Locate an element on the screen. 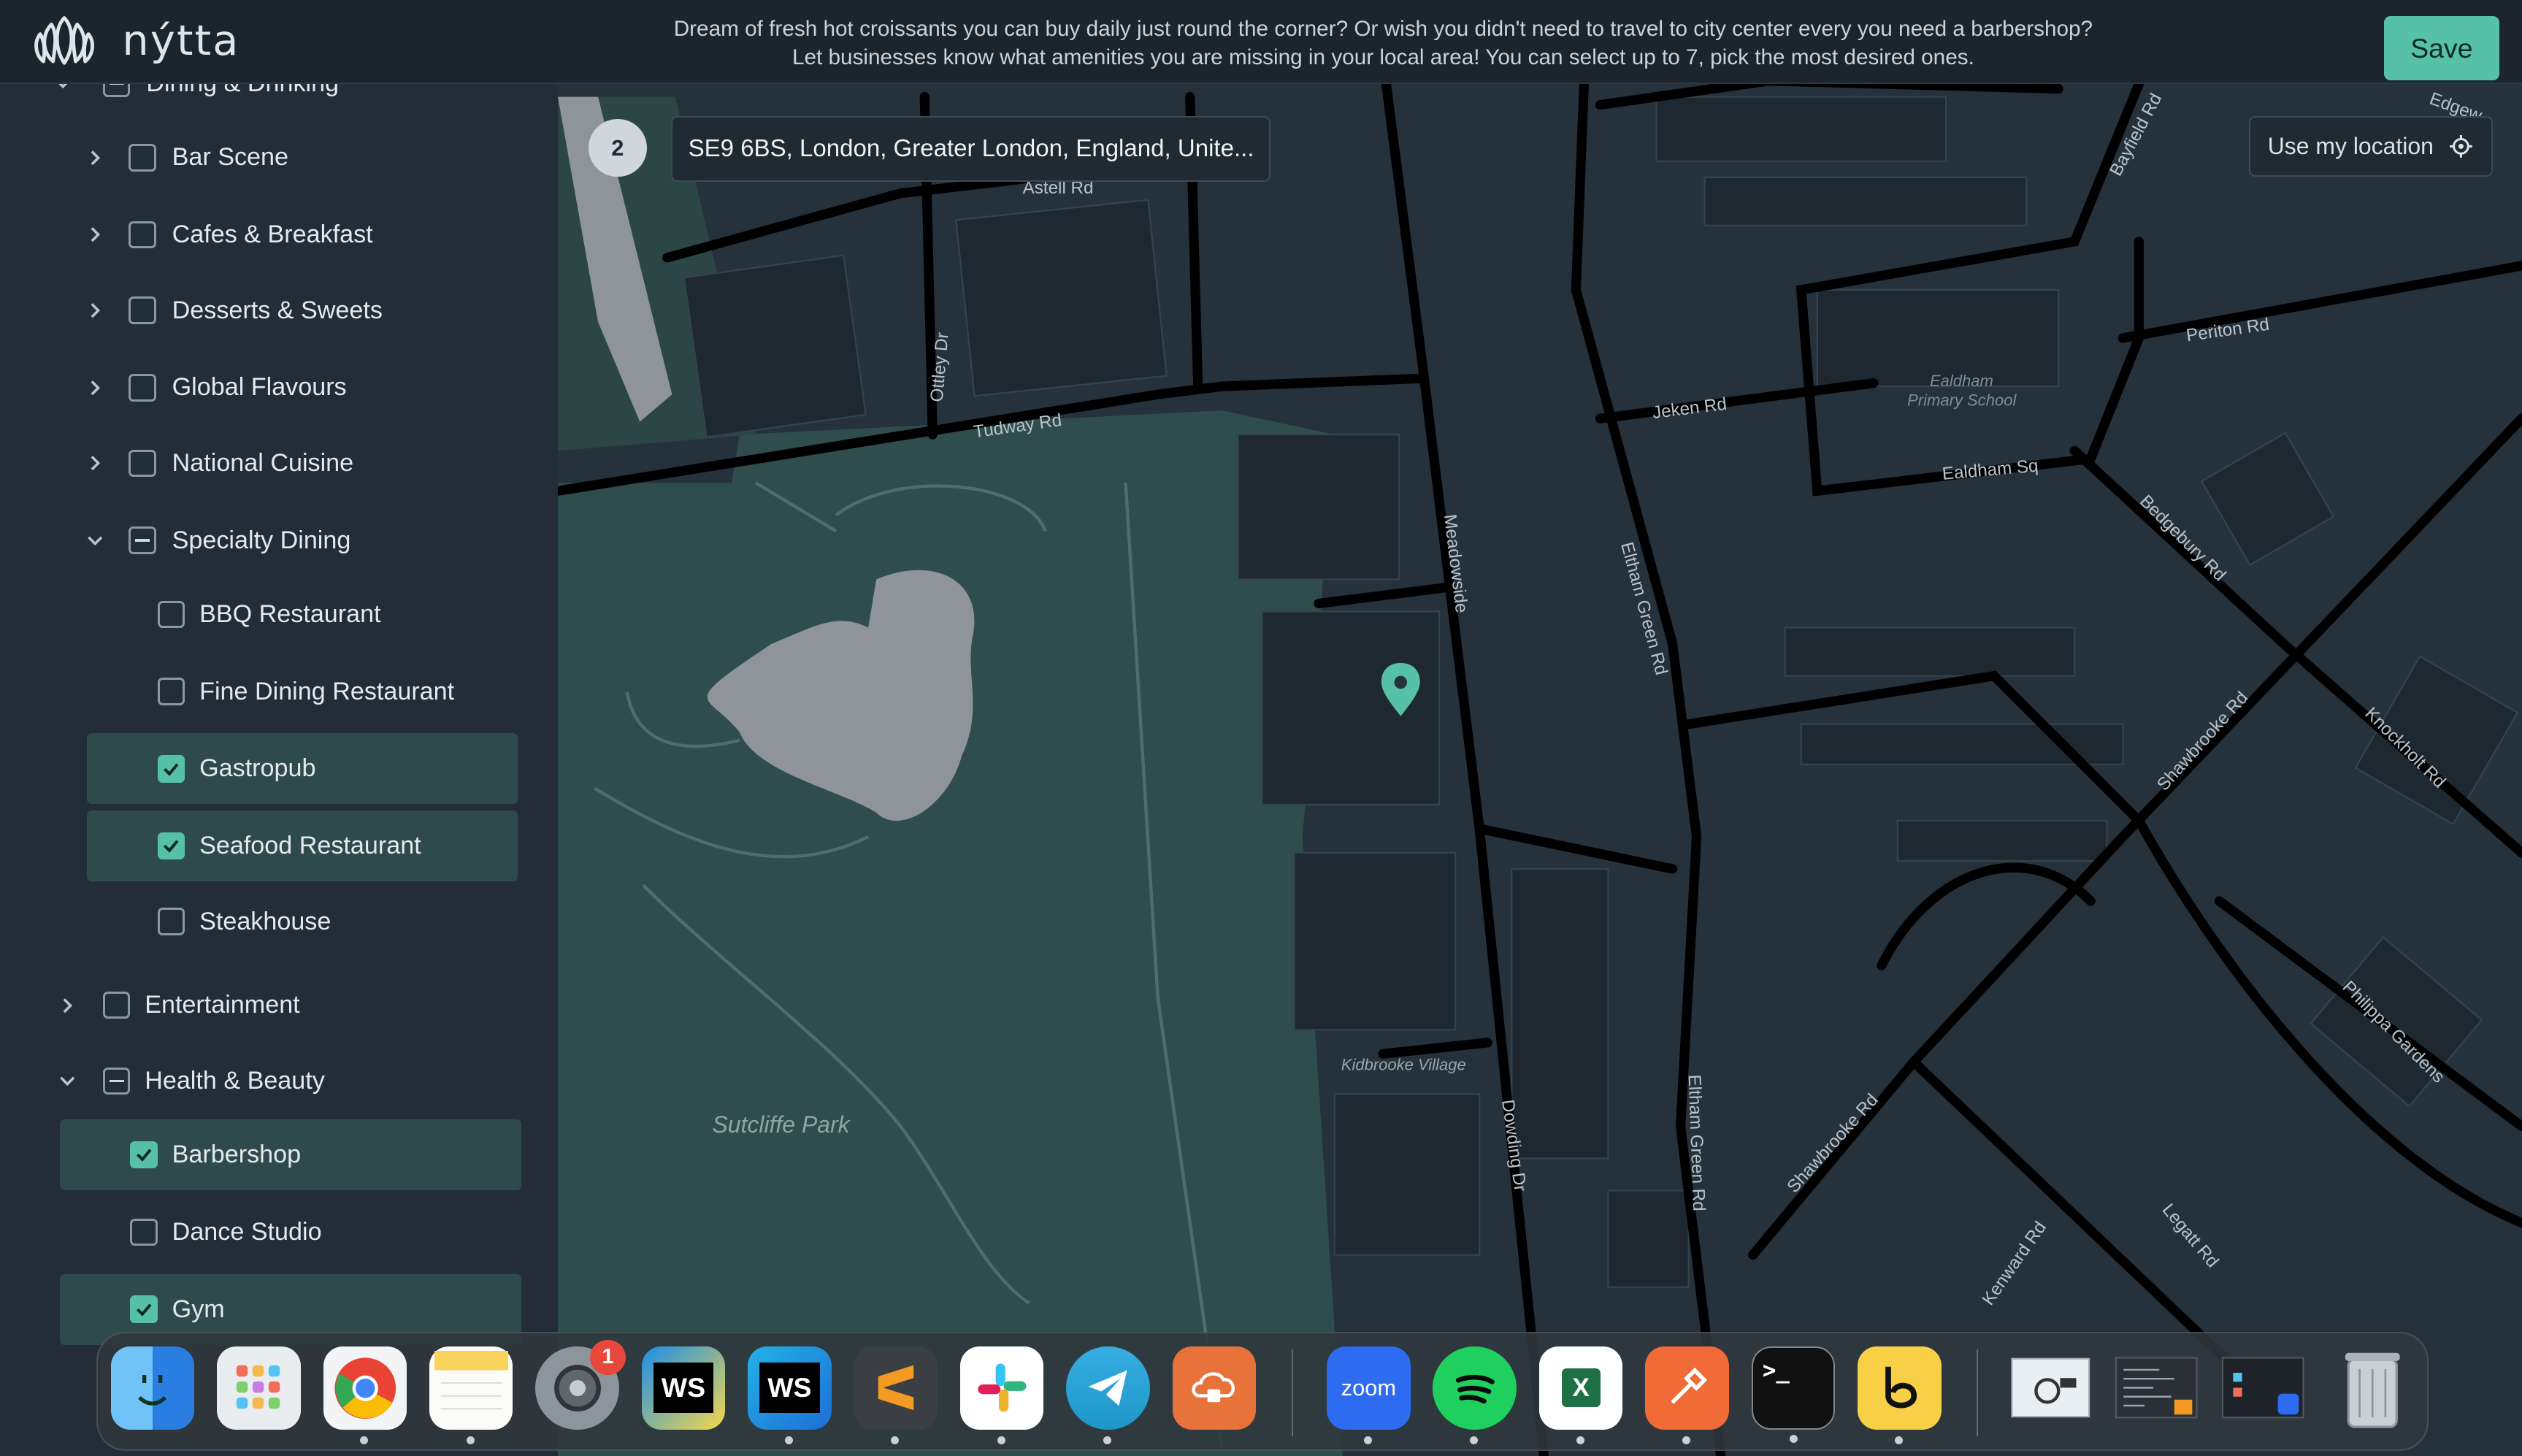  screenshot-stack-icon is located at coordinates (2051, 1388).